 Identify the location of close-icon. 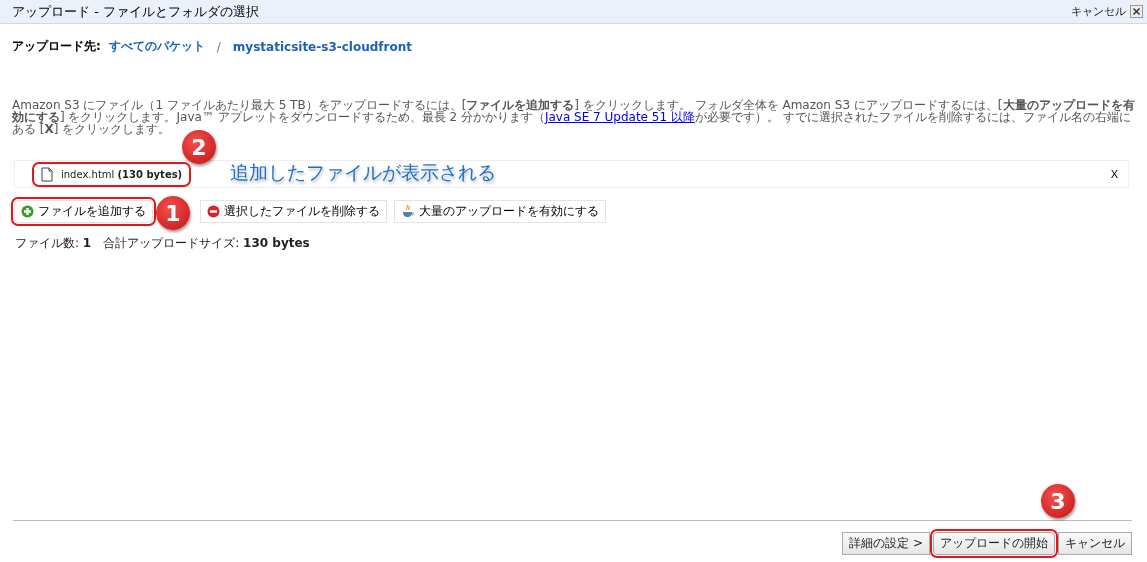
(1136, 11).